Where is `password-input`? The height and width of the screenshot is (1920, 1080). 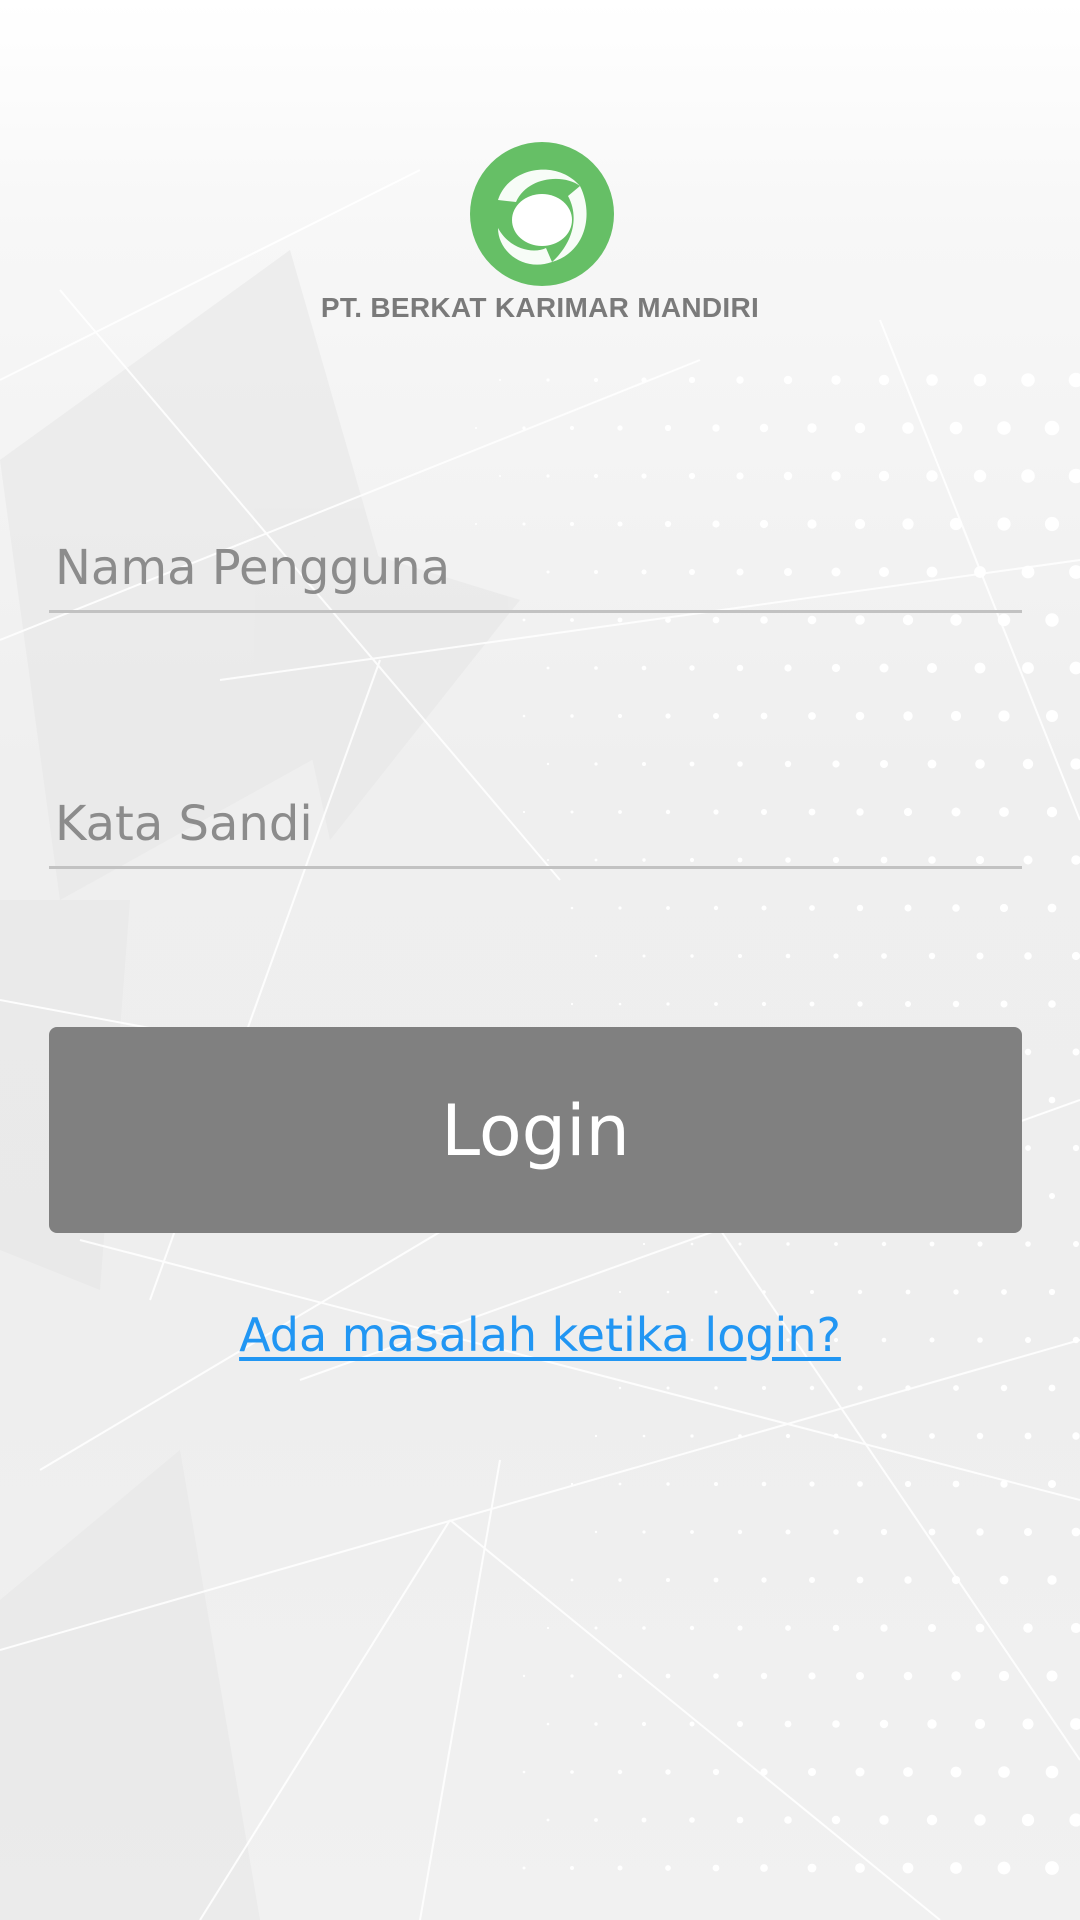
password-input is located at coordinates (535, 824).